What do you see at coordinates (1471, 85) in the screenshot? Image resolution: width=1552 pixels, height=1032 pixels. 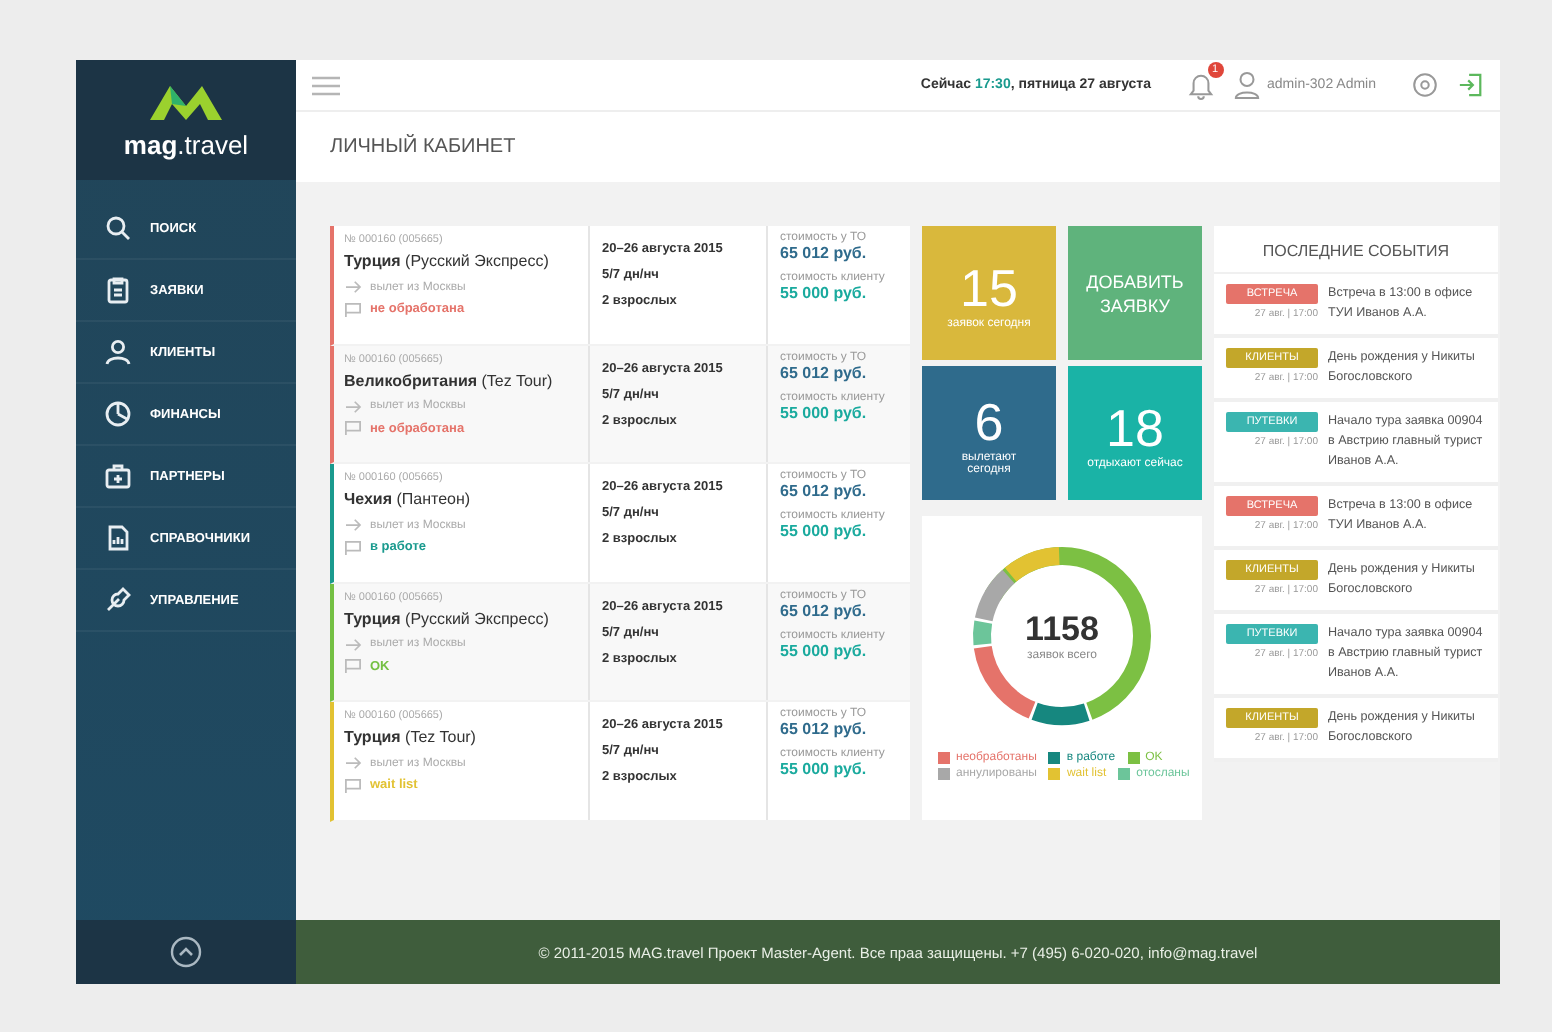 I see `logout-icon` at bounding box center [1471, 85].